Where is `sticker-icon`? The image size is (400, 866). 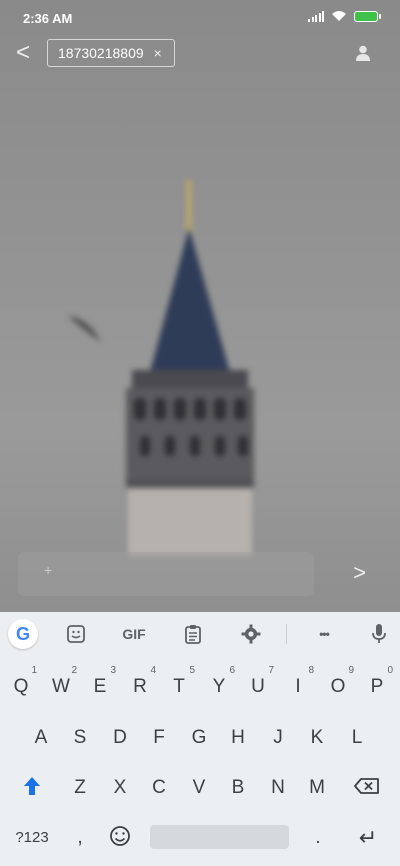 sticker-icon is located at coordinates (76, 634).